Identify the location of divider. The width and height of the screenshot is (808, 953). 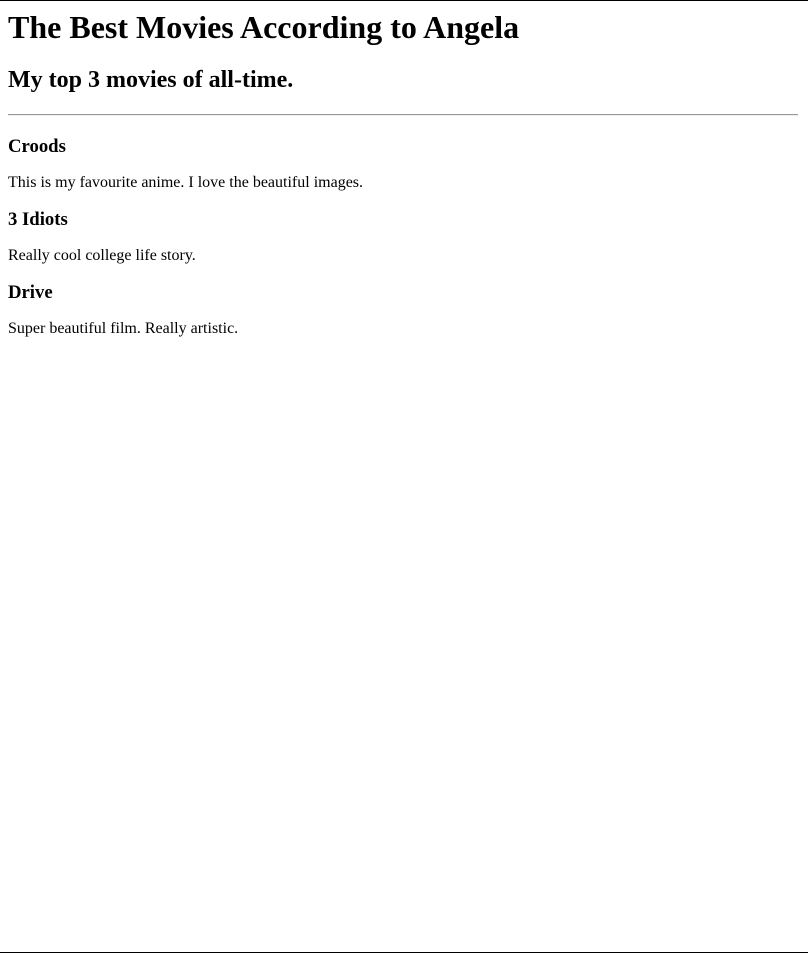
(403, 115).